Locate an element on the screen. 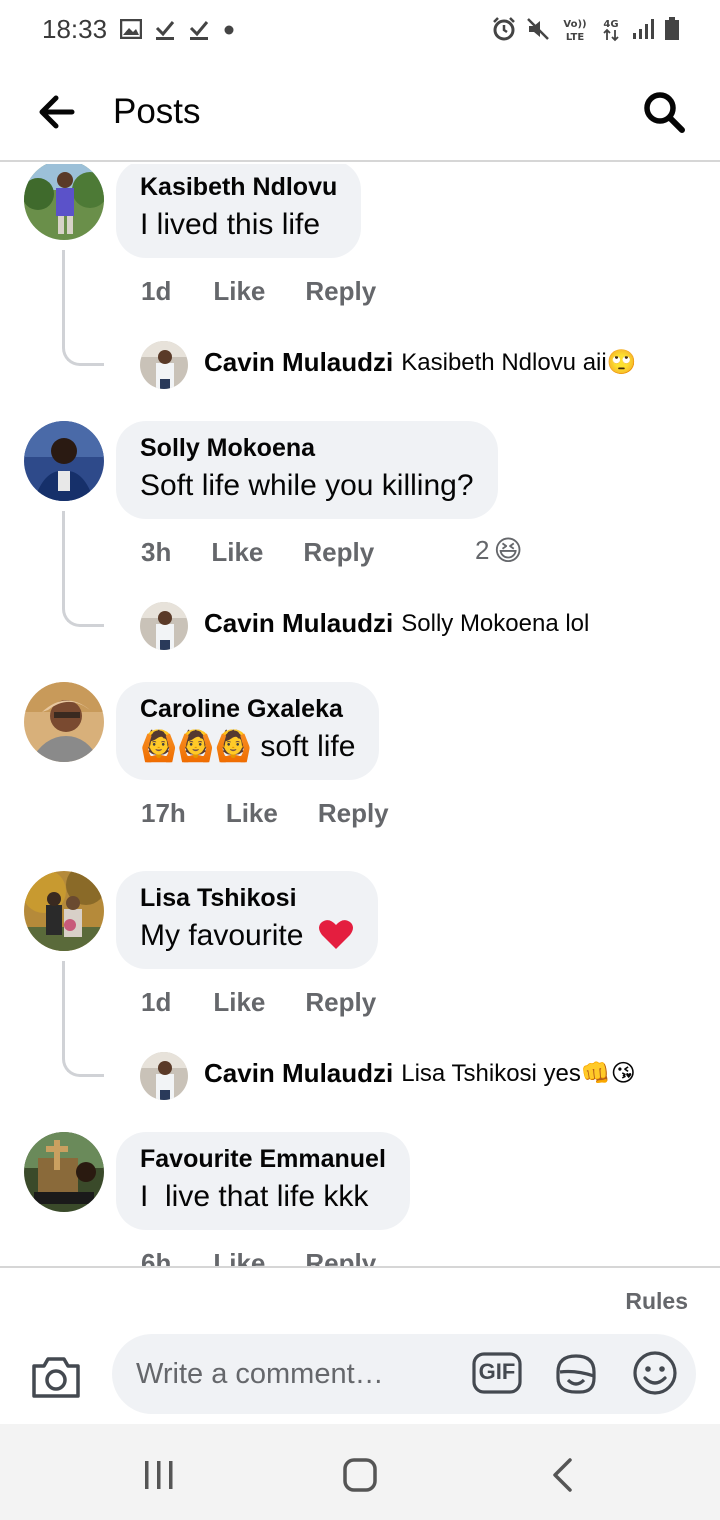  comment-text-row: My favourite is located at coordinates (247, 936).